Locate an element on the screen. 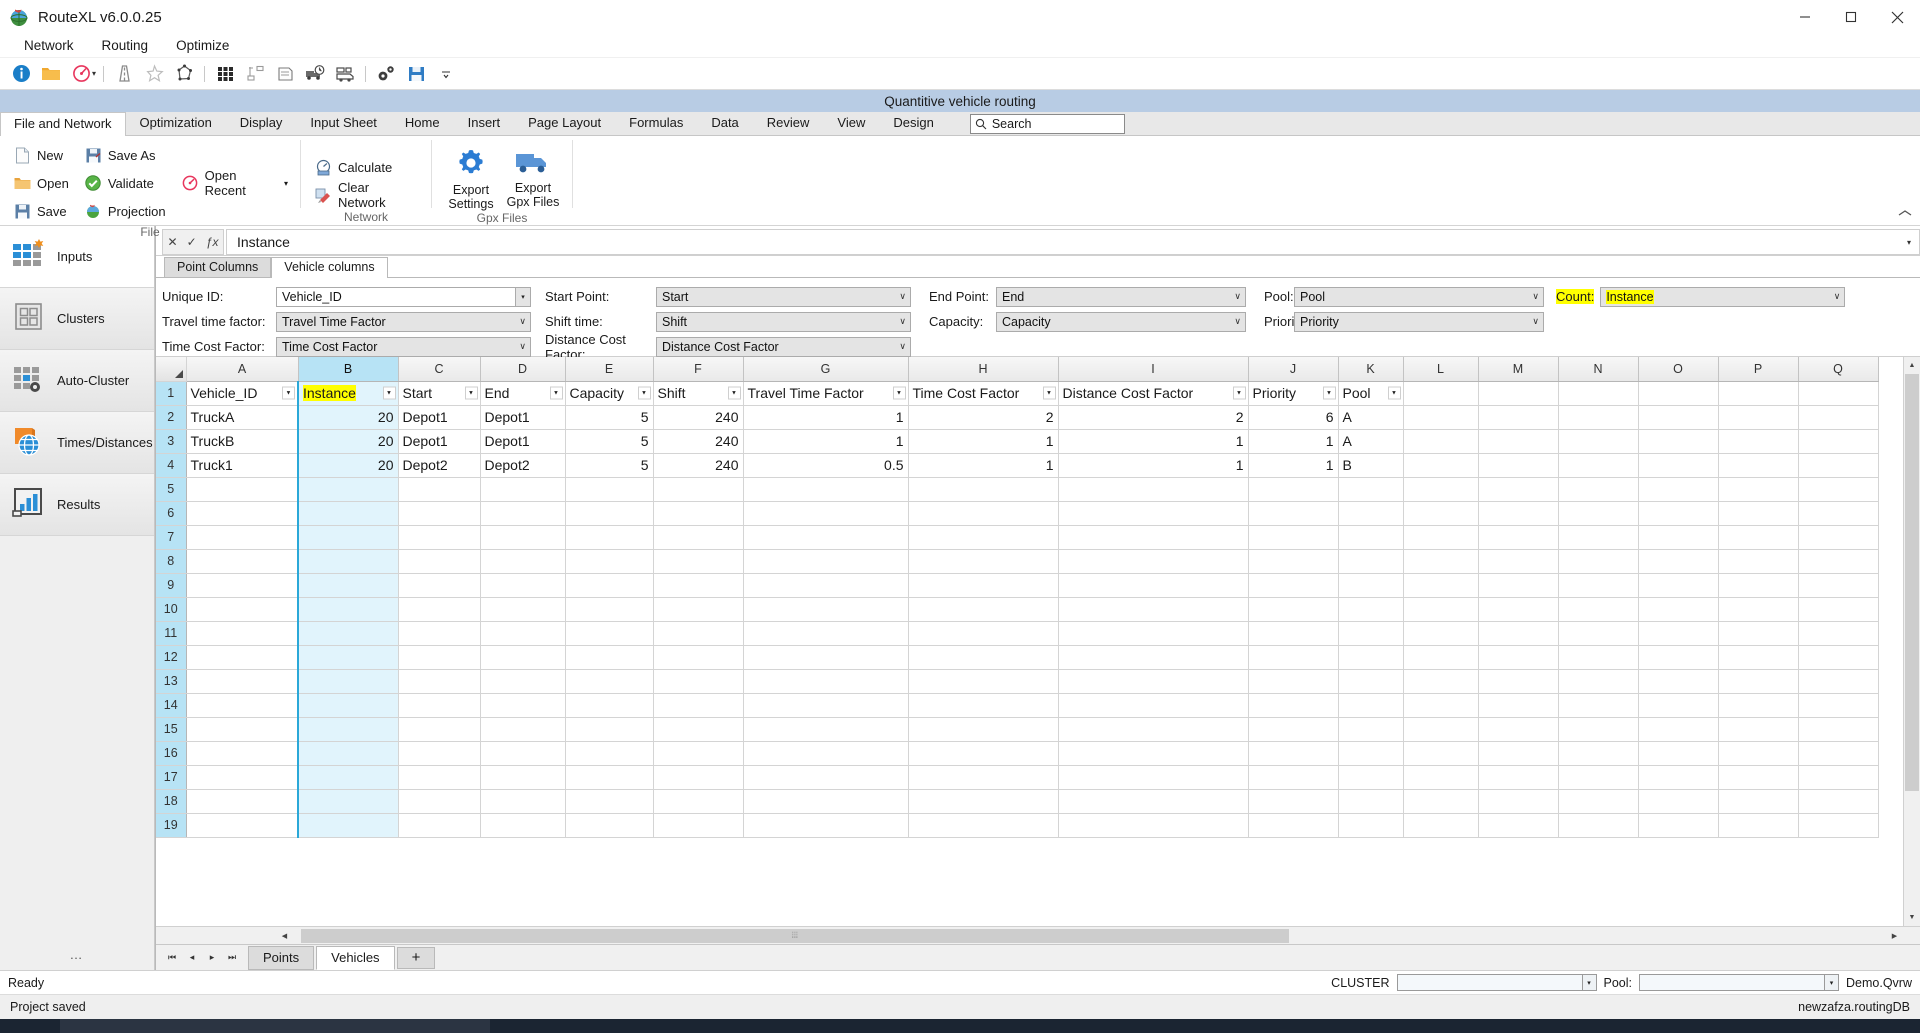 This screenshot has width=1920, height=1033. time-cost-factor-select: Time Cost Factor ∨ is located at coordinates (403, 346).